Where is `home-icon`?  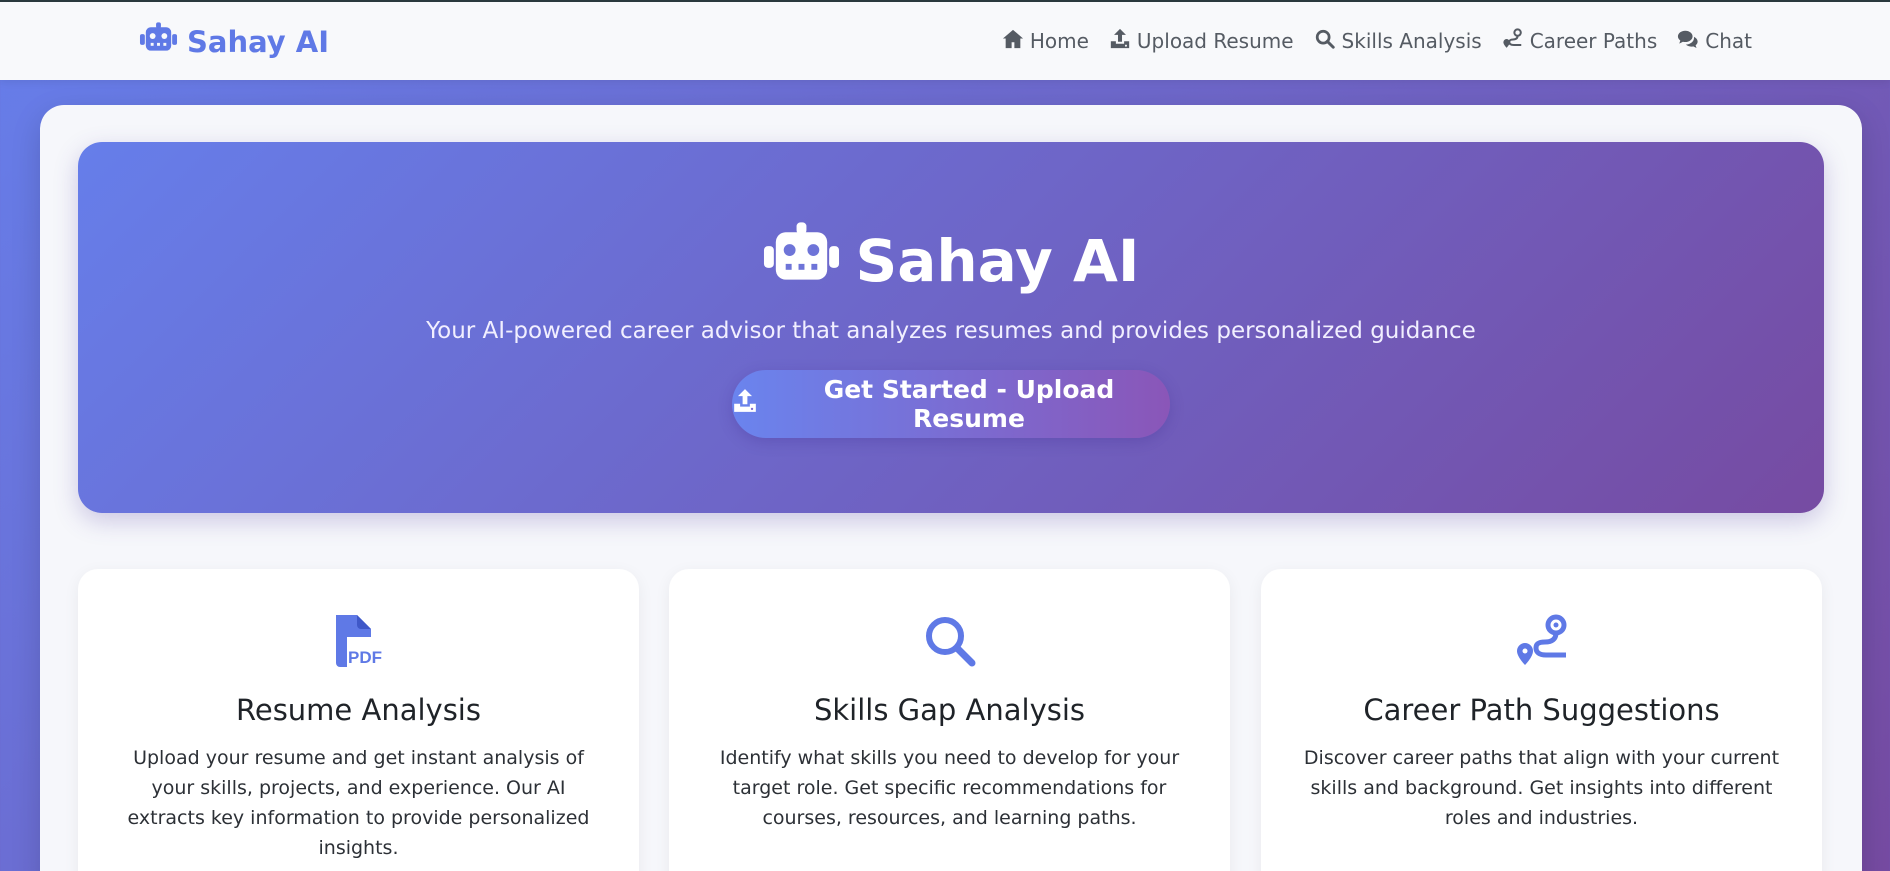
home-icon is located at coordinates (1013, 41).